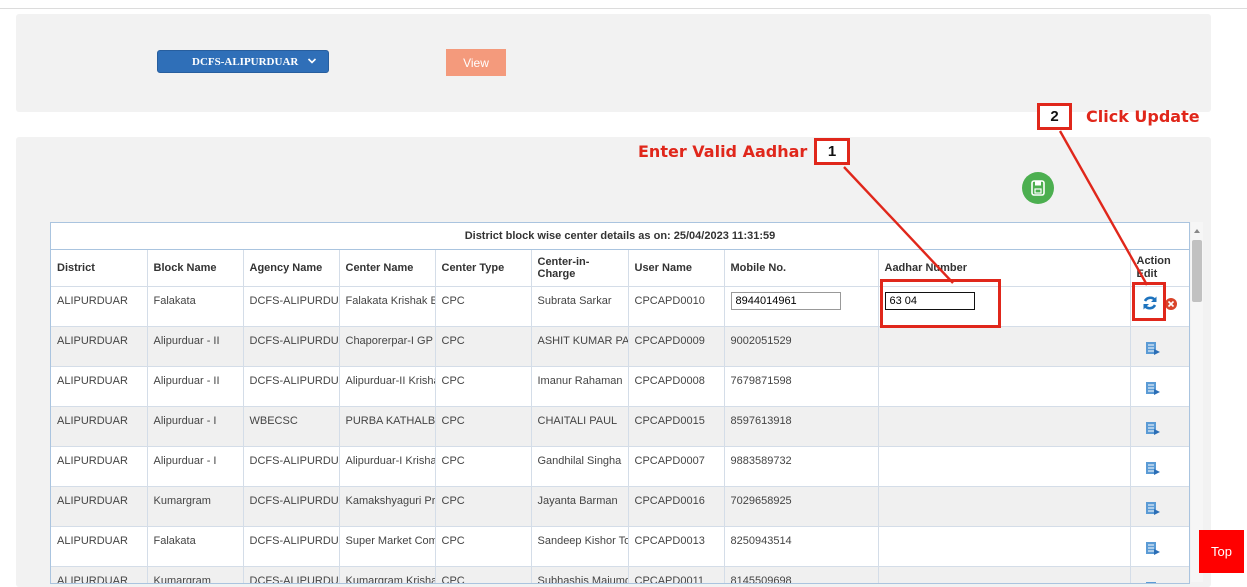 This screenshot has width=1247, height=587. Describe the element at coordinates (785, 301) in the screenshot. I see `mobile-input` at that location.